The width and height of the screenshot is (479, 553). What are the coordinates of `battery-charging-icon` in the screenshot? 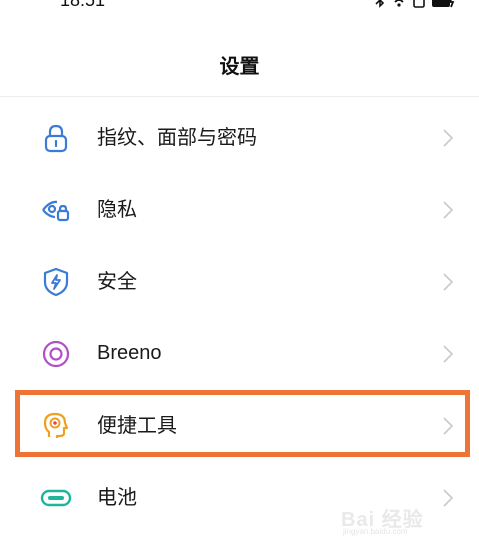 It's located at (444, 6).